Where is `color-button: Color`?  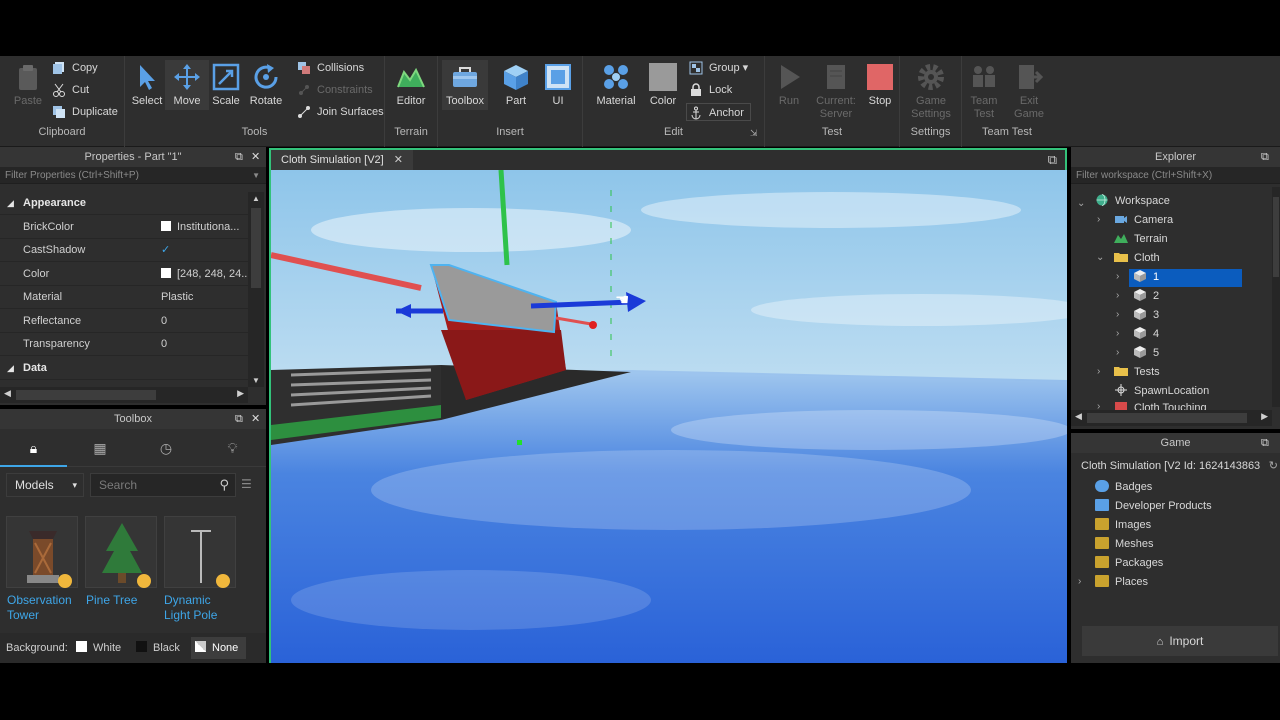
color-button: Color is located at coordinates (663, 85).